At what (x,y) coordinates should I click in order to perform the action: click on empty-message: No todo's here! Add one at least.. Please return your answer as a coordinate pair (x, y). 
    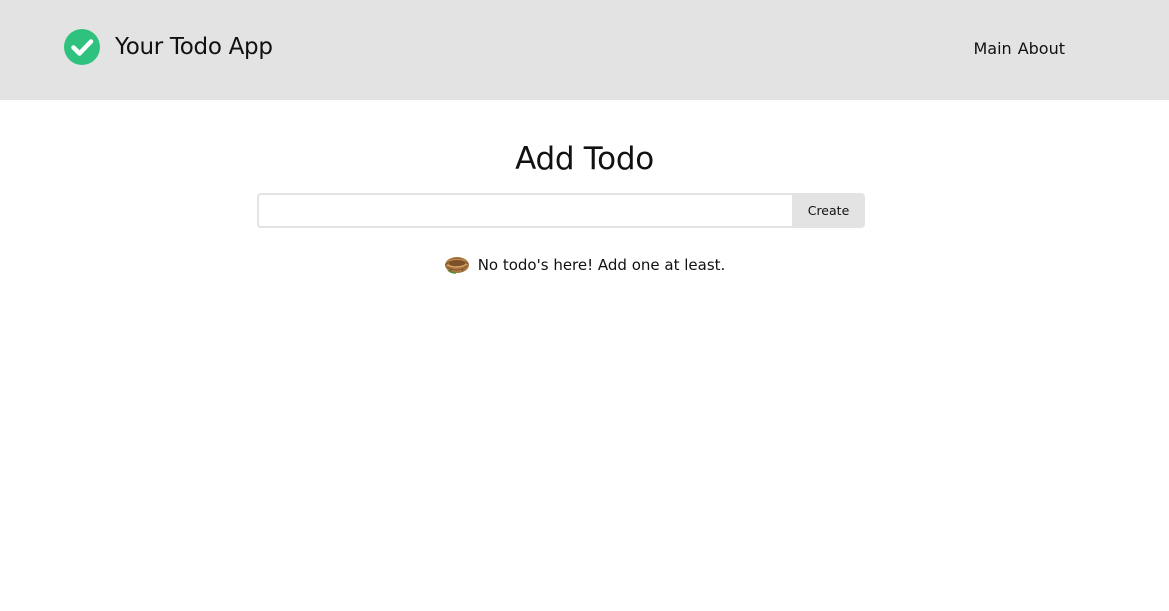
    Looking at the image, I should click on (601, 265).